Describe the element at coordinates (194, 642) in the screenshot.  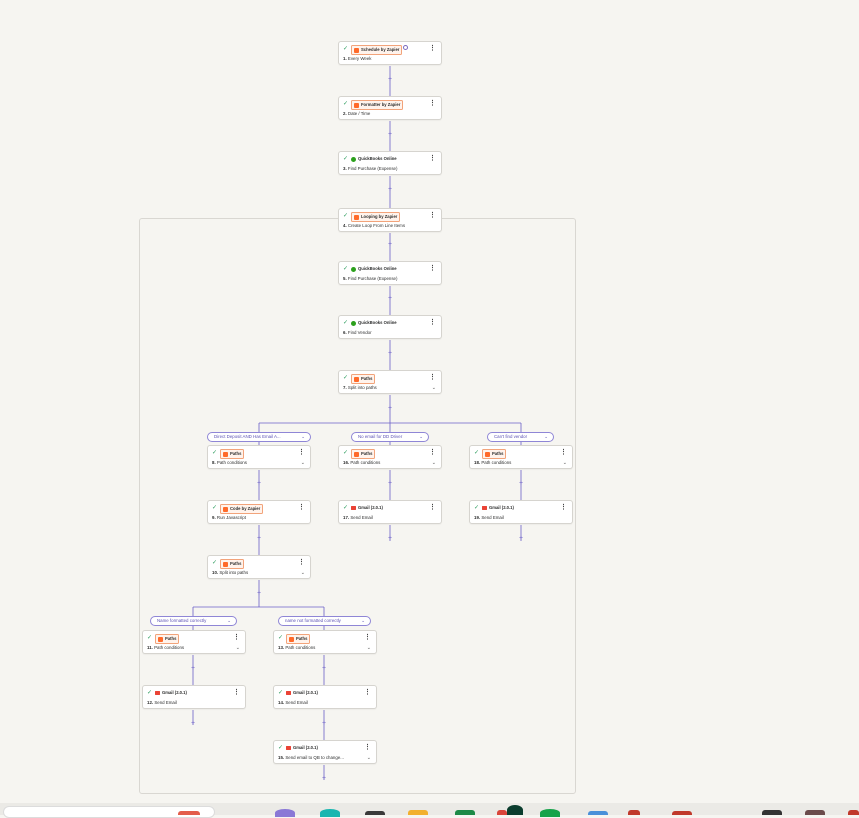
I see `step-card: ✓ Paths 11. Path conditions ⋮ ⌄` at that location.